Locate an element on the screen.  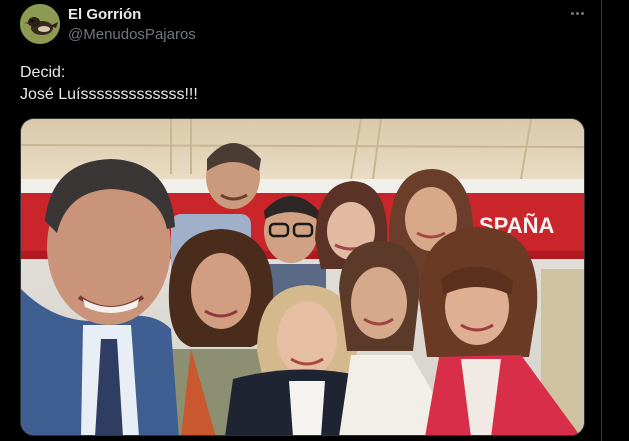
more-options-icon is located at coordinates (577, 13).